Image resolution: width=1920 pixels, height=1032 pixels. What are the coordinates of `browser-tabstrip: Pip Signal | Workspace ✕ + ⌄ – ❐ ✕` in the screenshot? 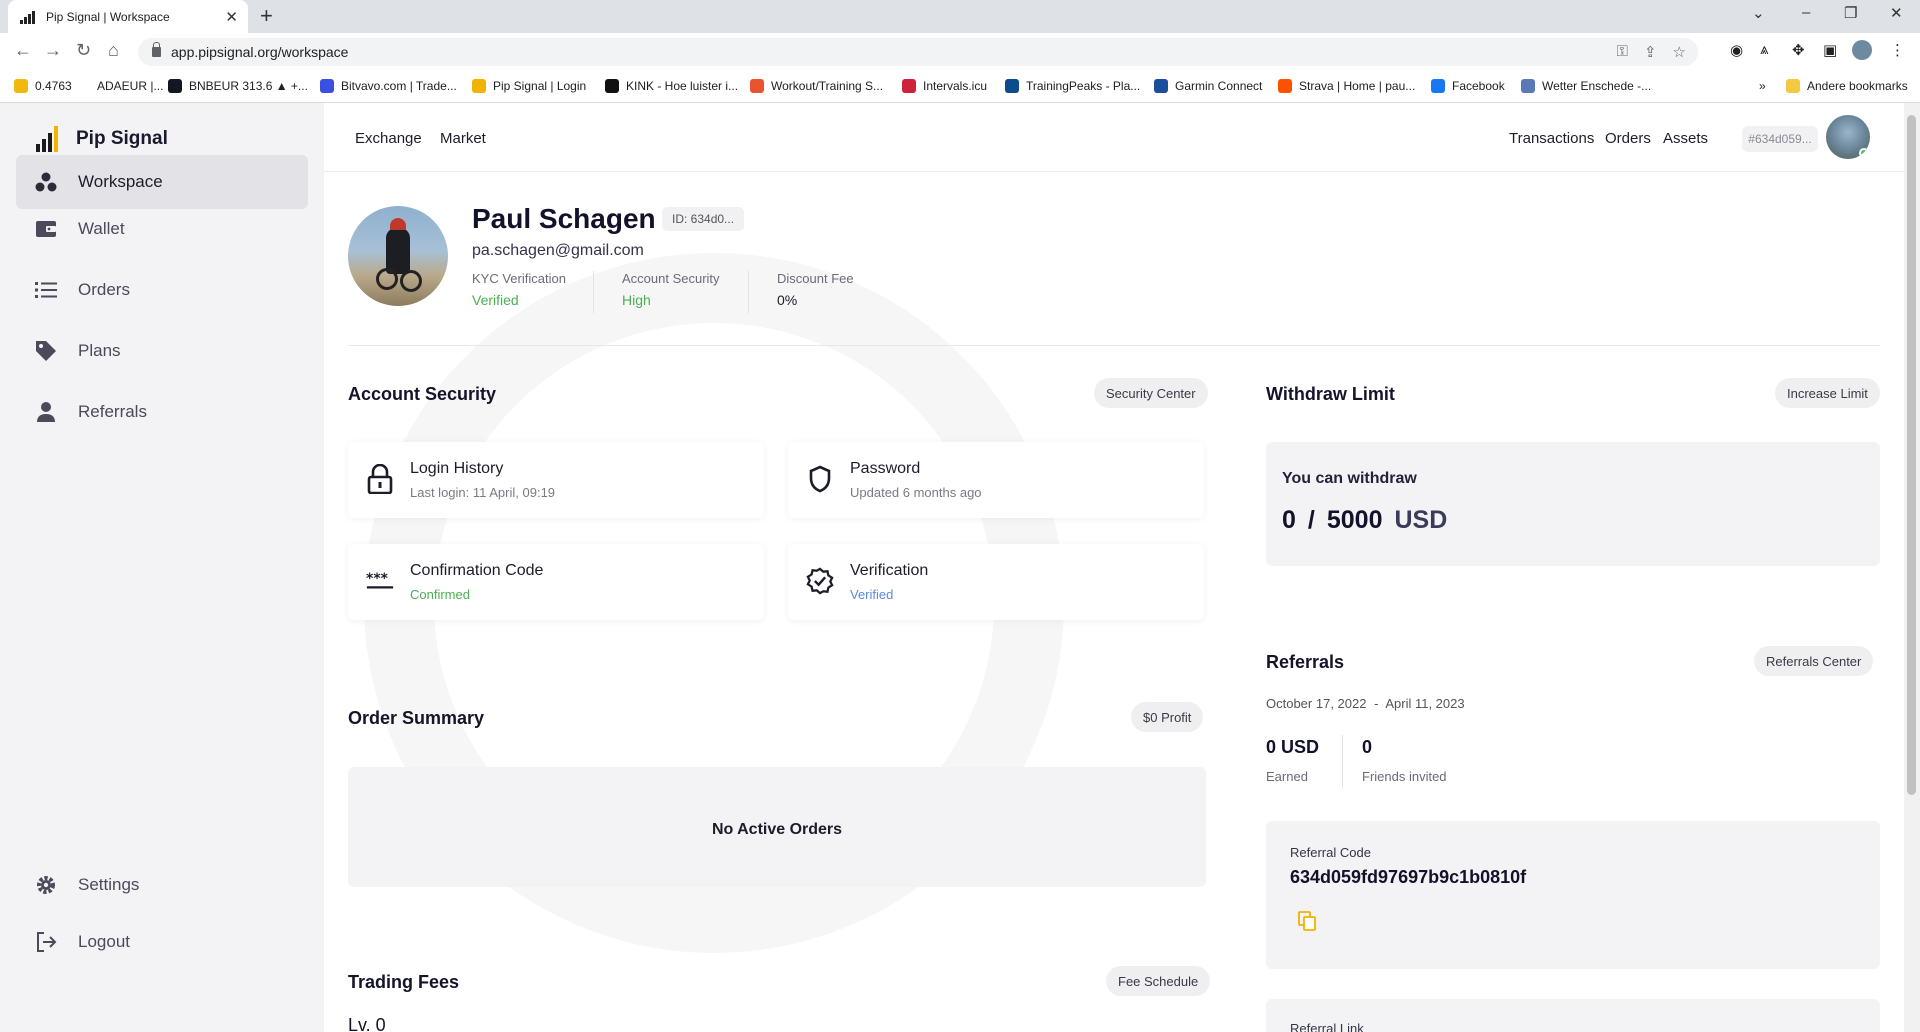 It's located at (960, 16).